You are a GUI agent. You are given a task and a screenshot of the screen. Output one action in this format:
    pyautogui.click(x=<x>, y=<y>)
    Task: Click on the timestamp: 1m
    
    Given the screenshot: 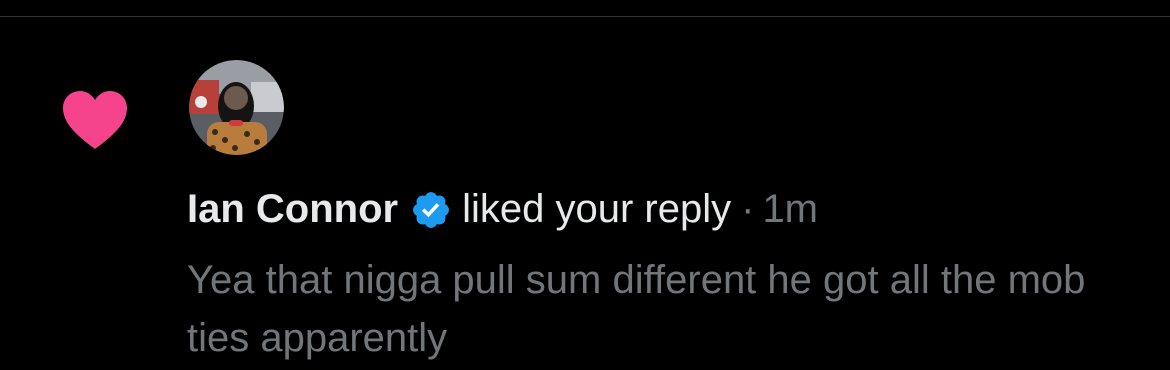 What is the action you would take?
    pyautogui.click(x=790, y=209)
    